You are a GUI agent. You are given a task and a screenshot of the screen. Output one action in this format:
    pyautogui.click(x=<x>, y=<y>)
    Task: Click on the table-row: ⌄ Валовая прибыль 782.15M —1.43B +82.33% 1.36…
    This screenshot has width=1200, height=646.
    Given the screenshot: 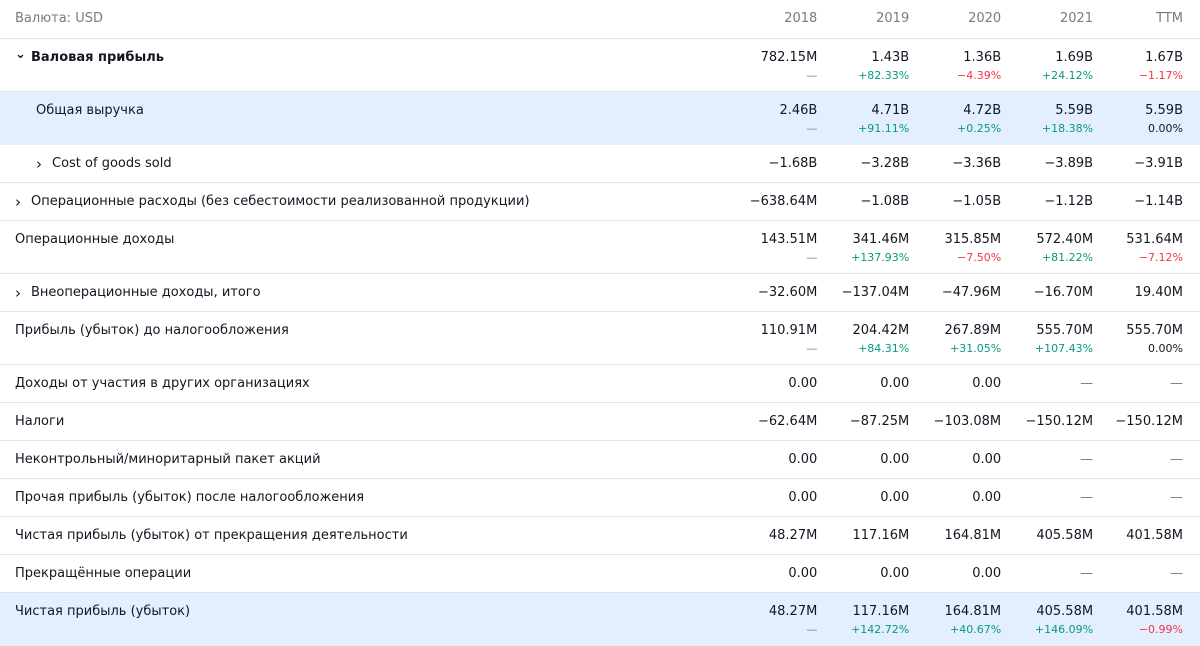 What is the action you would take?
    pyautogui.click(x=600, y=65)
    